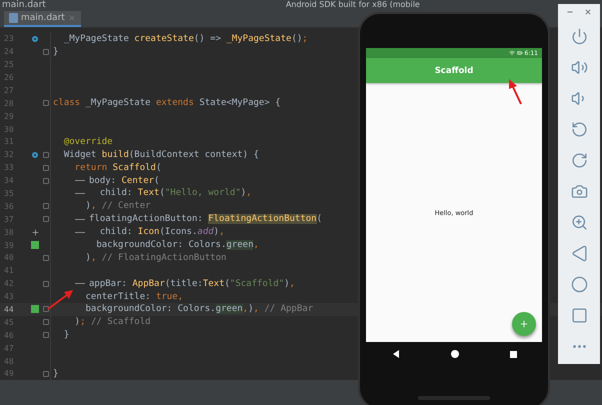  Describe the element at coordinates (9, 155) in the screenshot. I see `line-number: 32` at that location.